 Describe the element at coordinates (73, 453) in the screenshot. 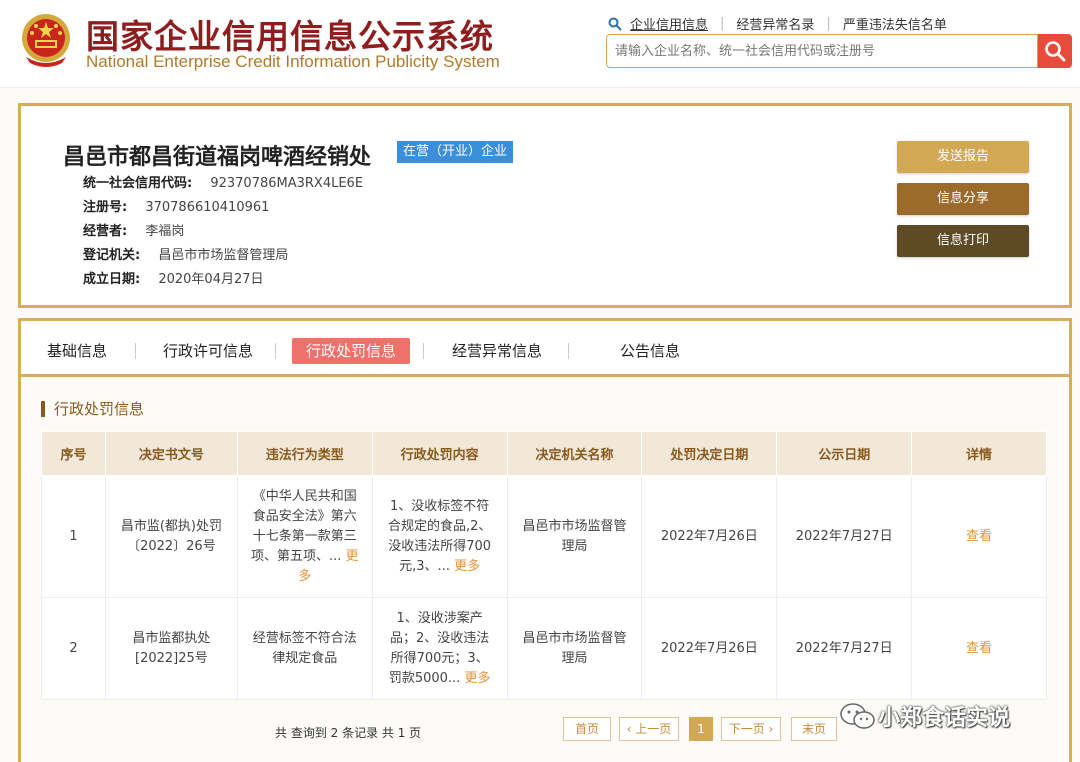

I see `col-header: 序号` at that location.